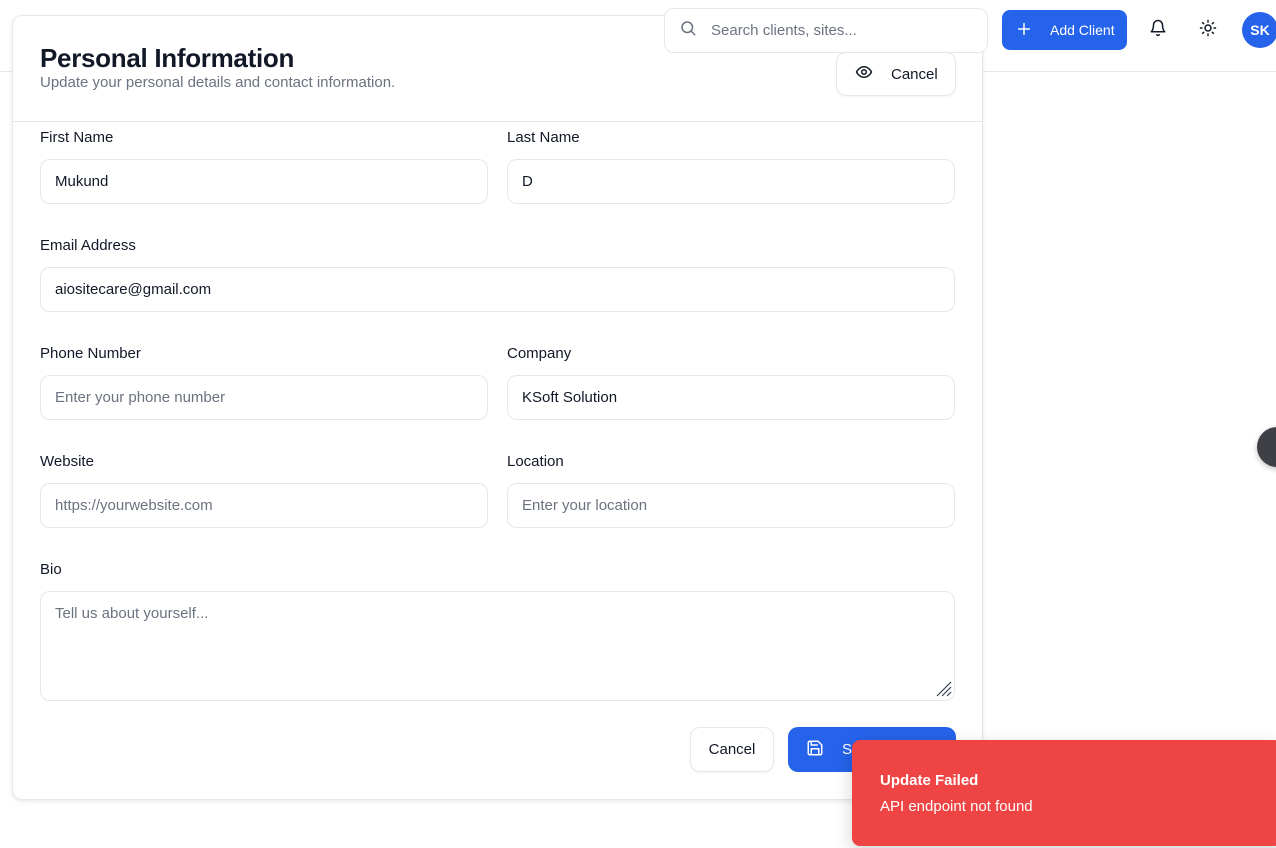 This screenshot has width=1276, height=848. What do you see at coordinates (1082, 30) in the screenshot?
I see `add-client-label: Add Client` at bounding box center [1082, 30].